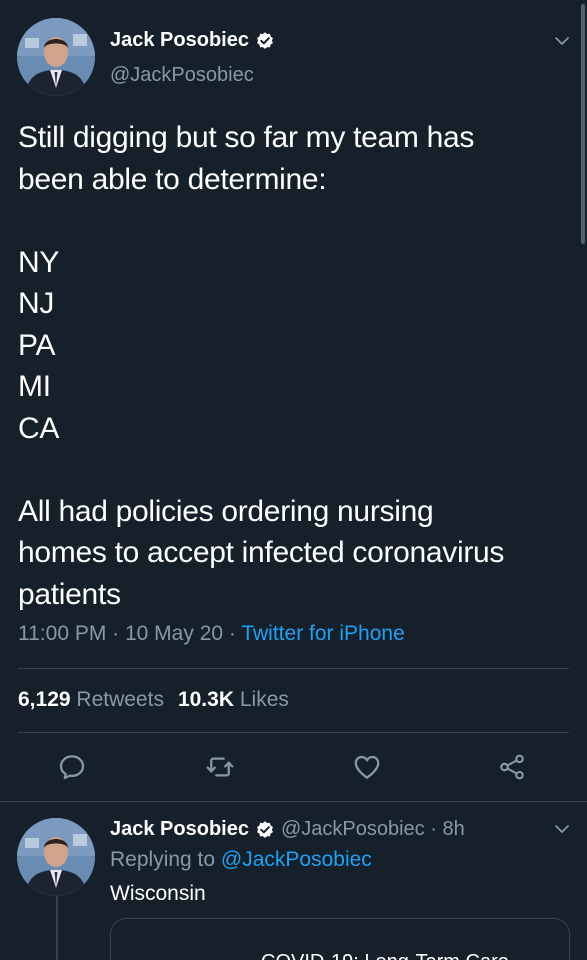 This screenshot has height=960, width=587. Describe the element at coordinates (165, 859) in the screenshot. I see `replying-prefix: Replying to` at that location.